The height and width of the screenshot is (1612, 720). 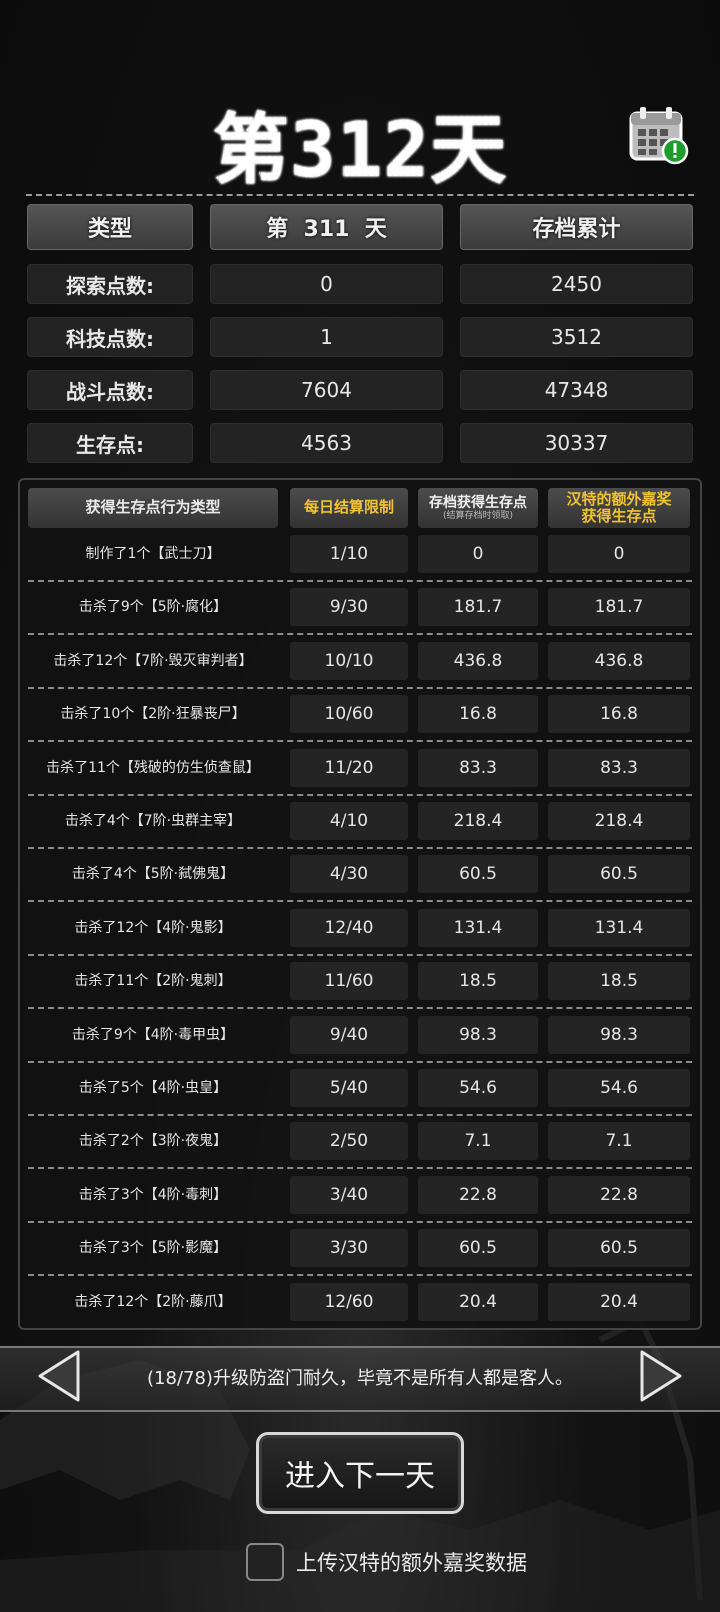 I want to click on row-archive-points: 131.4, so click(x=478, y=927).